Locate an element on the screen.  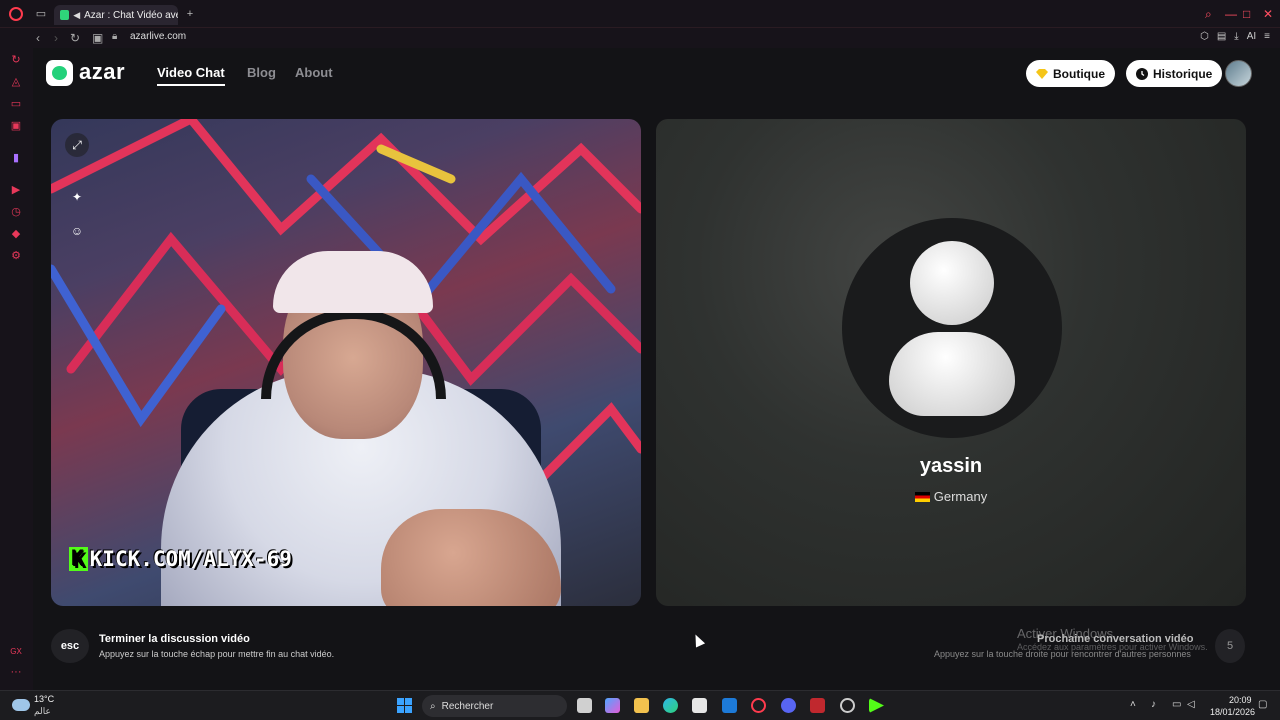
taskbar-search: ⌕ Rechercher is located at coordinates (494, 706).